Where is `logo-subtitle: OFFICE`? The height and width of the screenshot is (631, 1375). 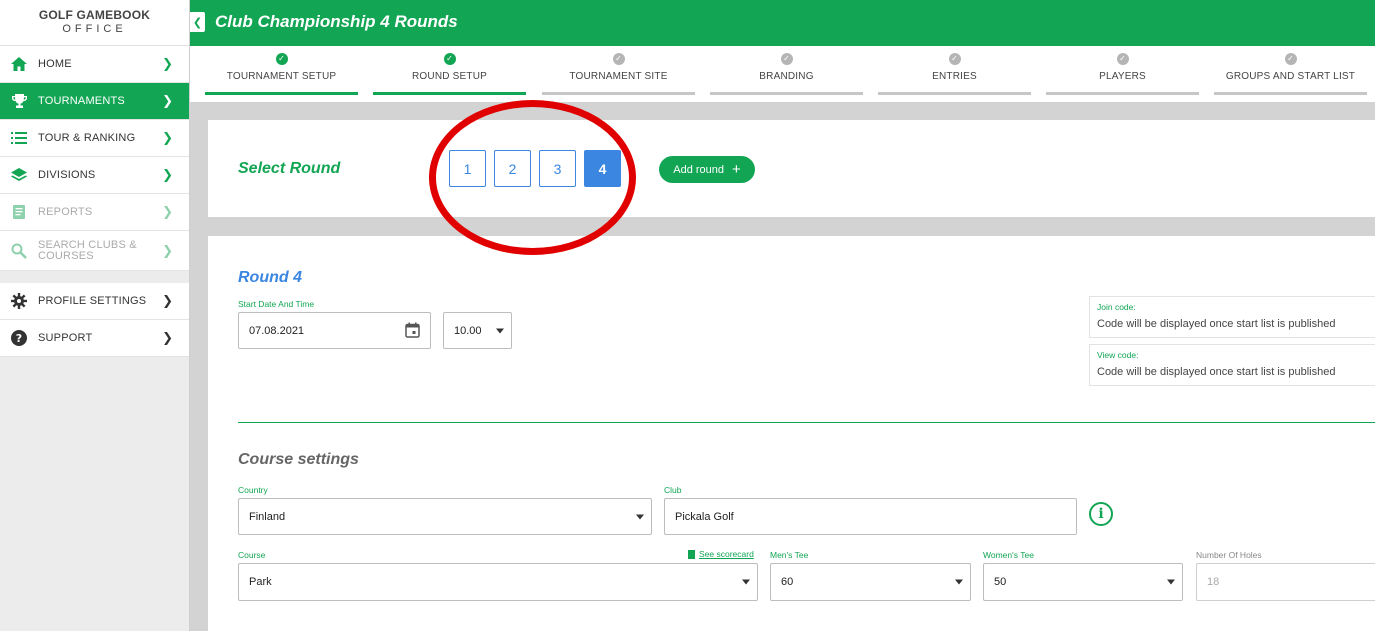
logo-subtitle: OFFICE is located at coordinates (94, 29).